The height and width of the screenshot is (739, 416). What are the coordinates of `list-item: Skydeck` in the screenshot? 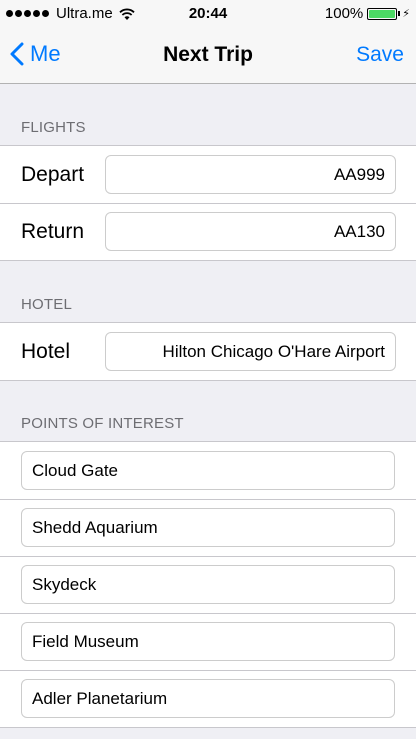 It's located at (208, 584).